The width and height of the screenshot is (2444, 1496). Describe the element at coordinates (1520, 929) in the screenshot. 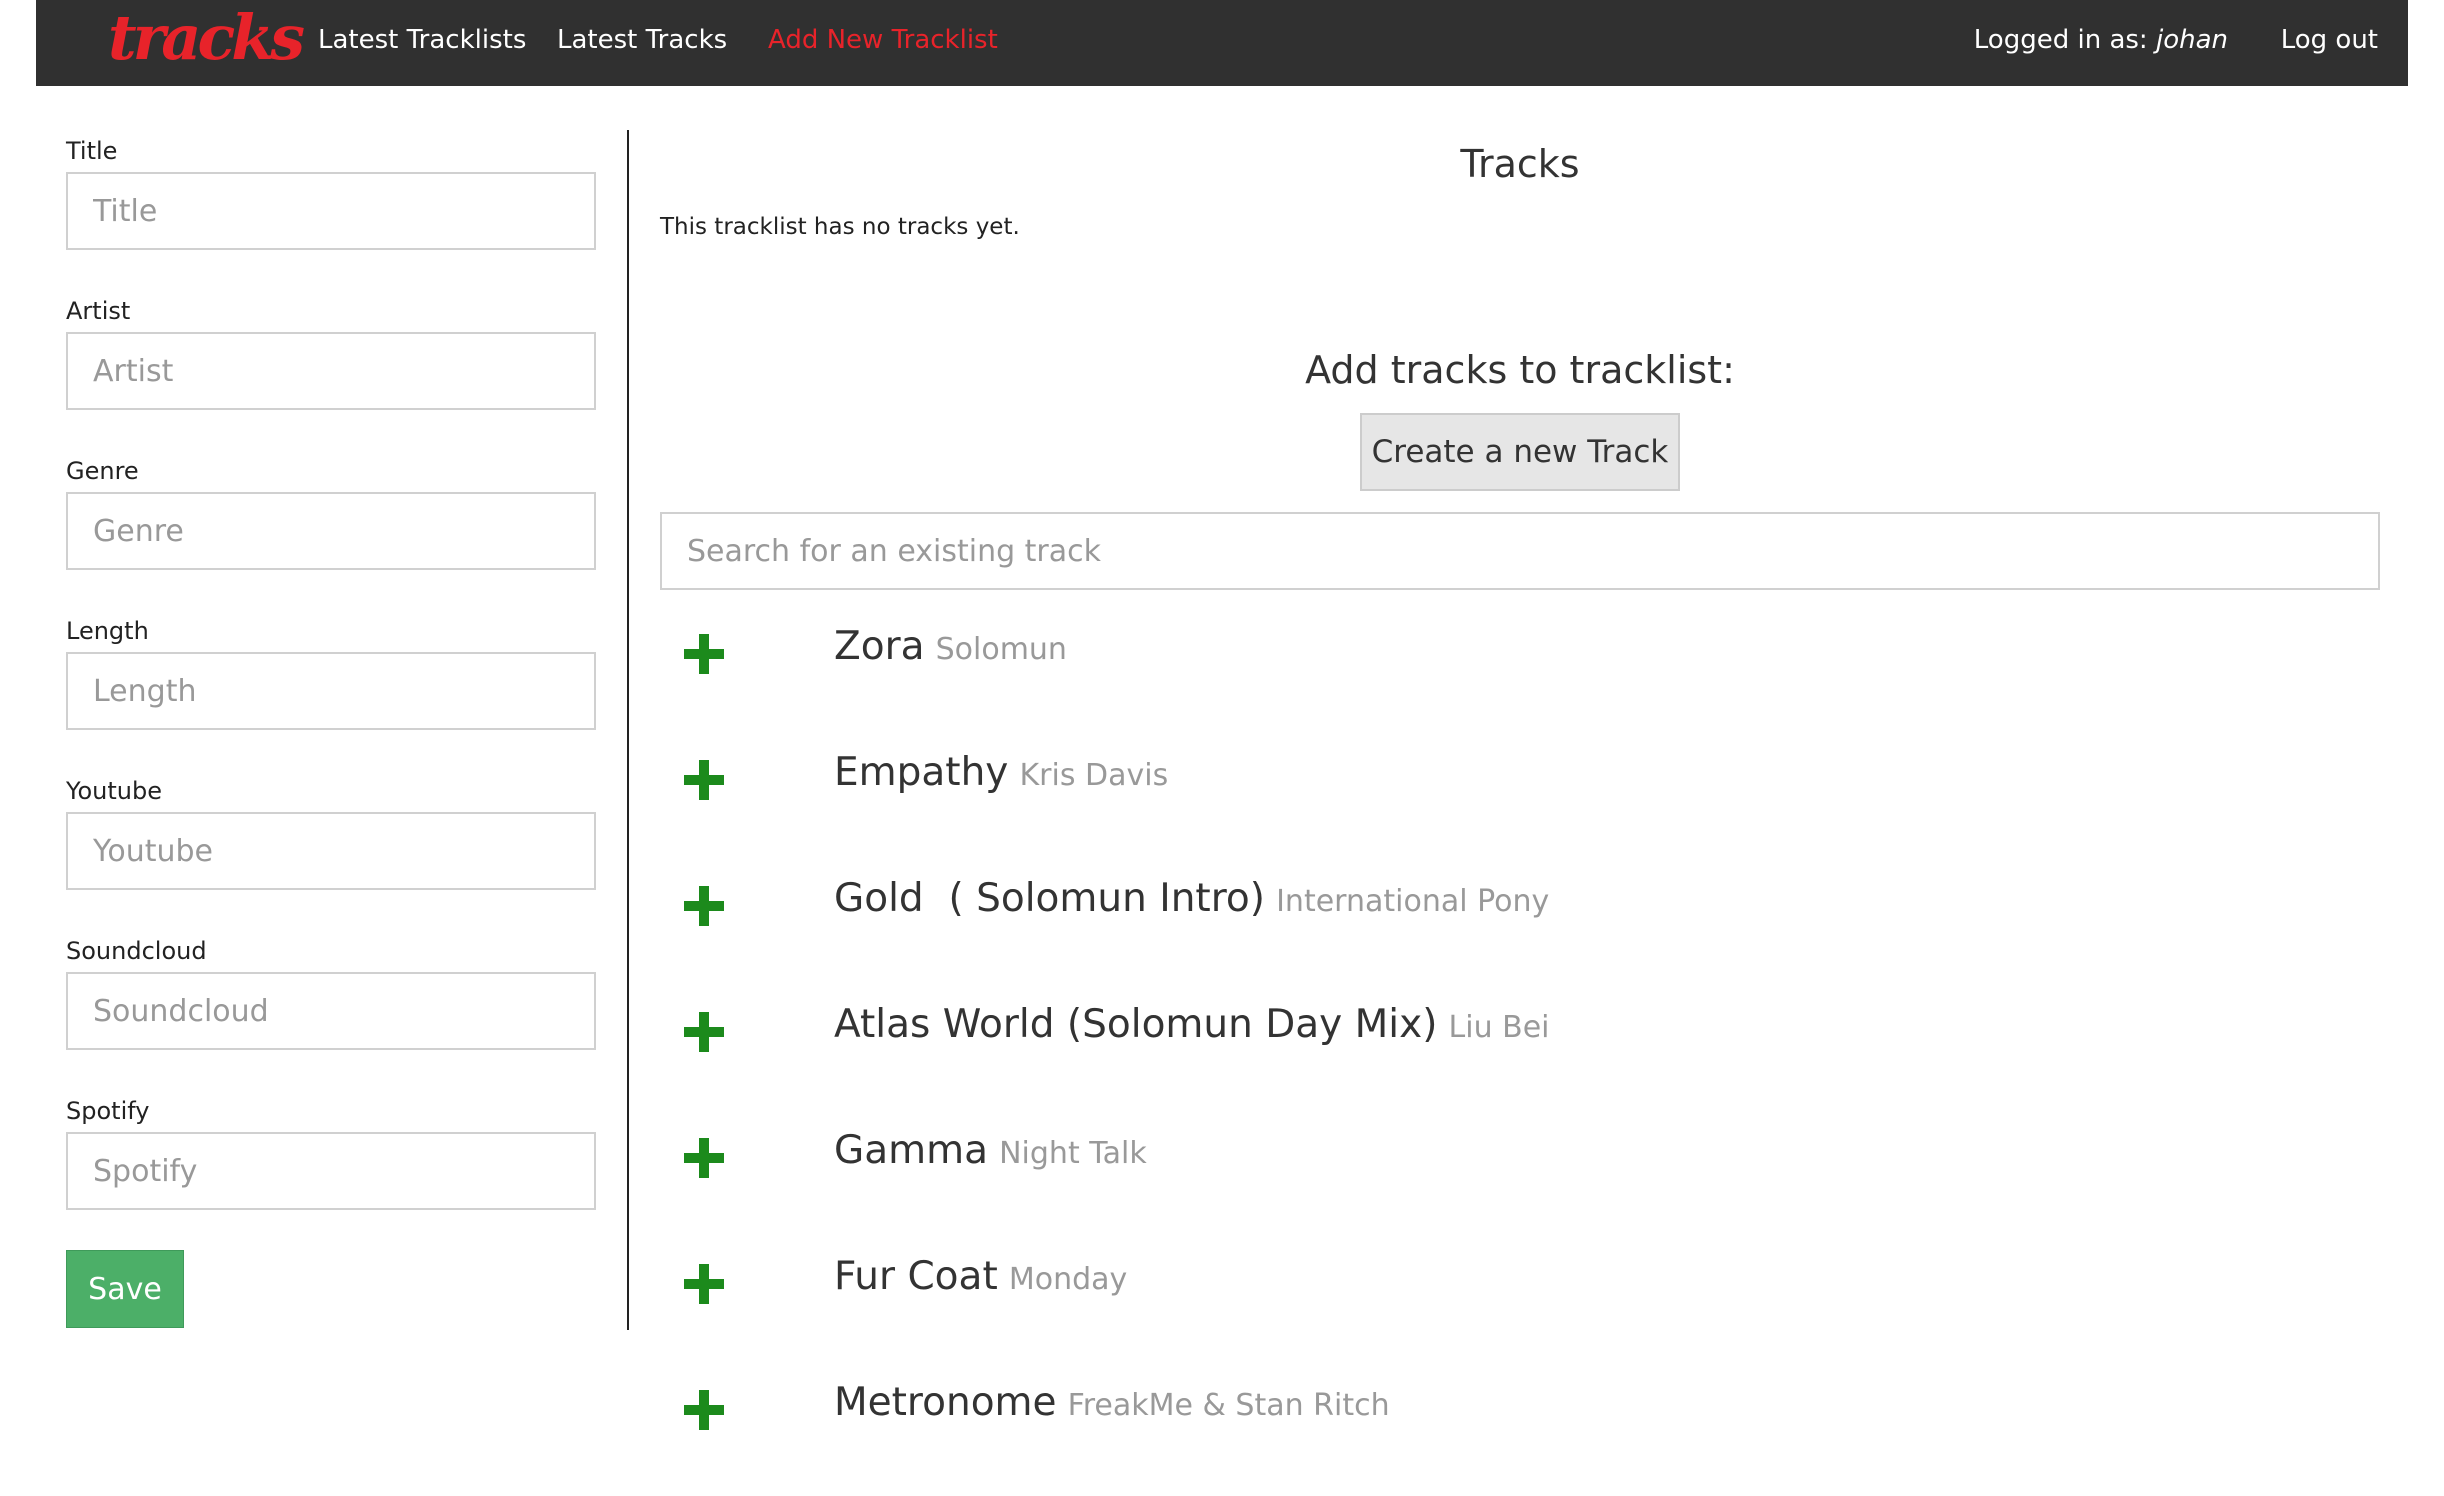

I see `list-item: Gold ( Solomun Intro) International Pony` at that location.